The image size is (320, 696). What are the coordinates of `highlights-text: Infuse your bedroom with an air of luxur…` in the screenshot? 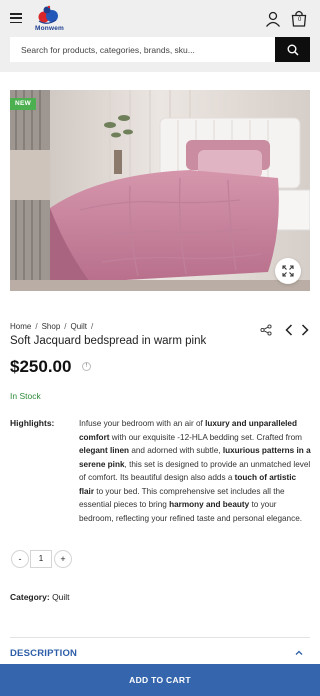 It's located at (195, 471).